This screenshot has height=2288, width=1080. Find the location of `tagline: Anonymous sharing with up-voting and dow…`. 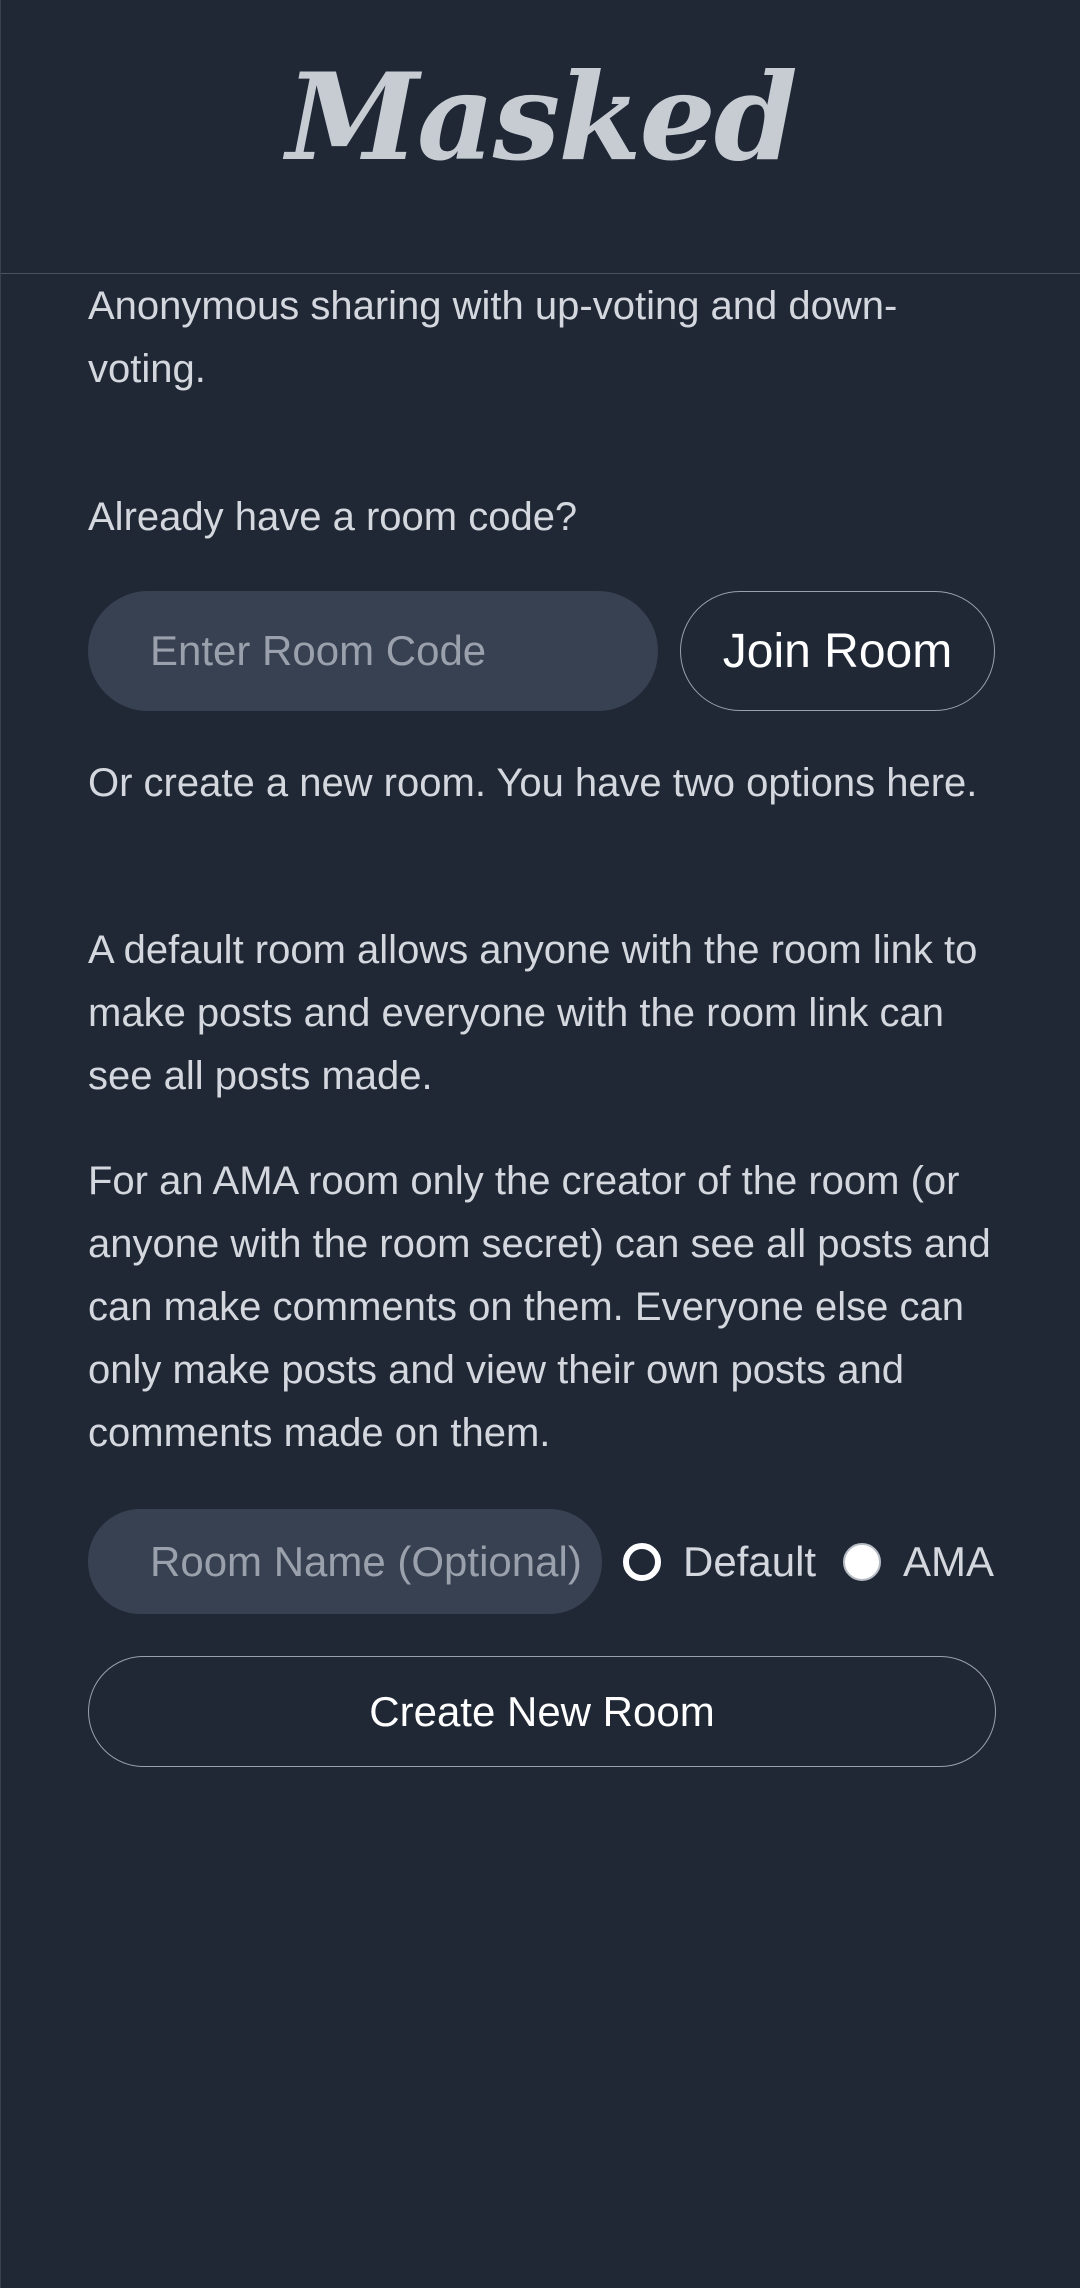

tagline: Anonymous sharing with up-voting and dow… is located at coordinates (493, 337).